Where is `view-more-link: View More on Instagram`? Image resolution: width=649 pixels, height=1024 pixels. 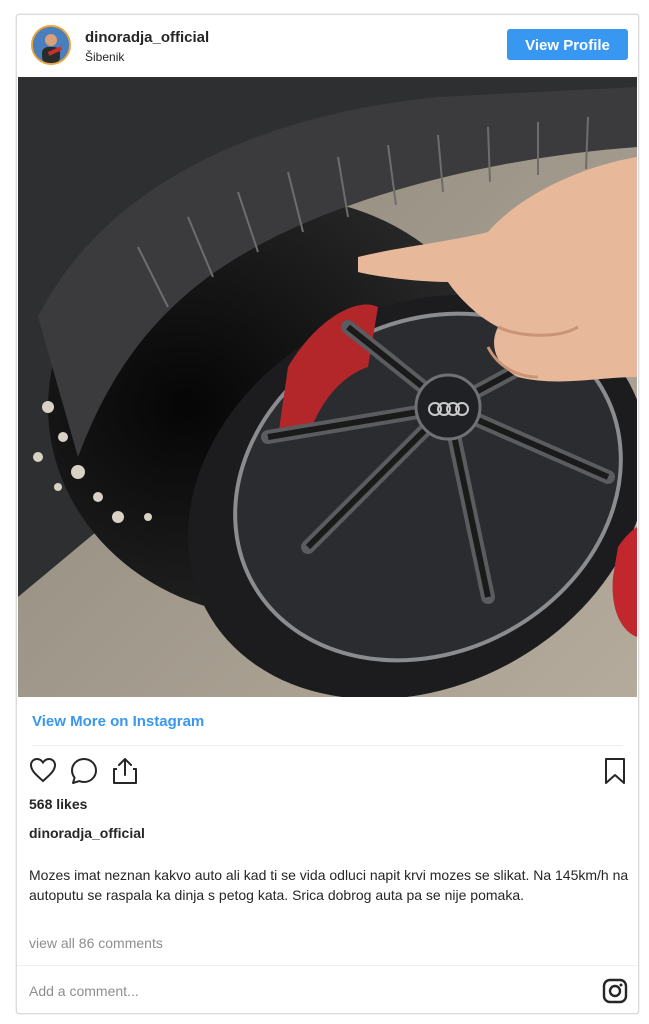 view-more-link: View More on Instagram is located at coordinates (118, 721).